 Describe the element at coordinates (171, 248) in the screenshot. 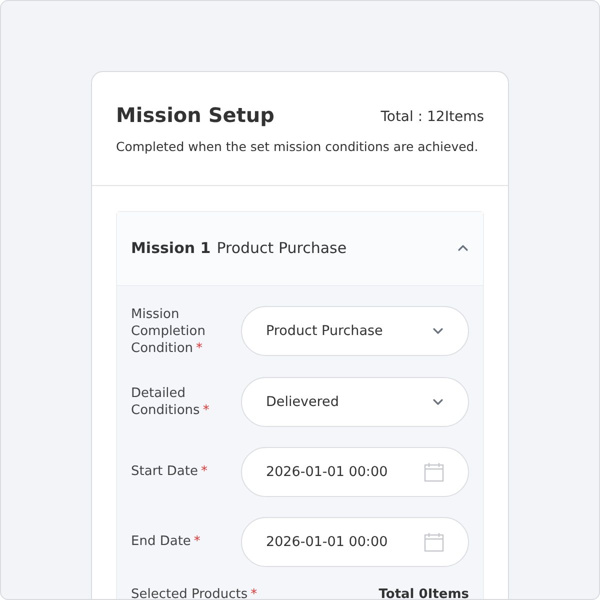

I see `mission-number: Mission 1` at that location.